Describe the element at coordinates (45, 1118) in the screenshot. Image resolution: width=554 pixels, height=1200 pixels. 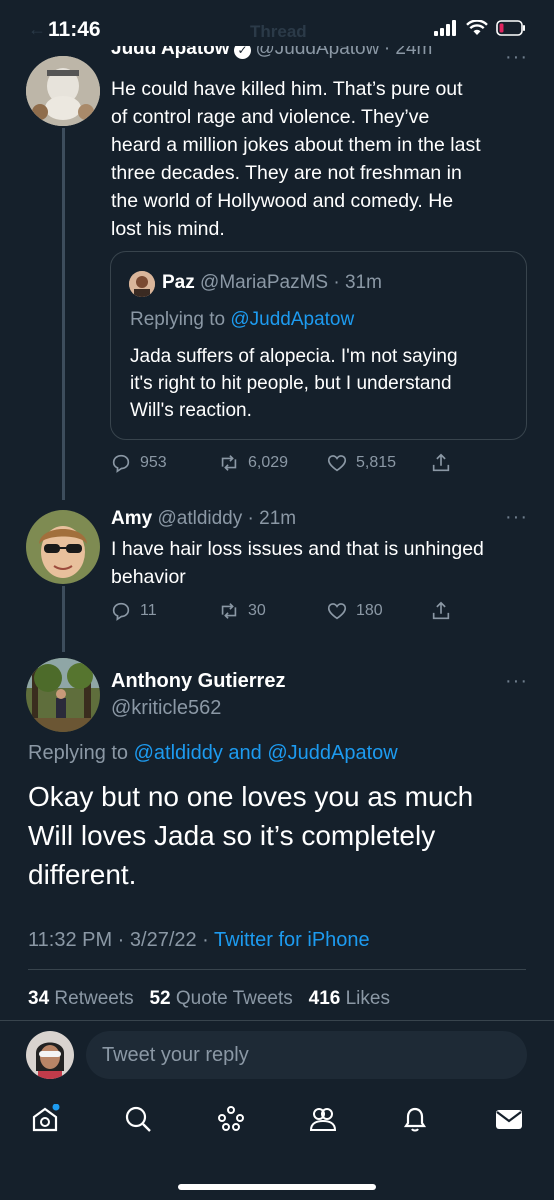
I see `home-icon` at that location.